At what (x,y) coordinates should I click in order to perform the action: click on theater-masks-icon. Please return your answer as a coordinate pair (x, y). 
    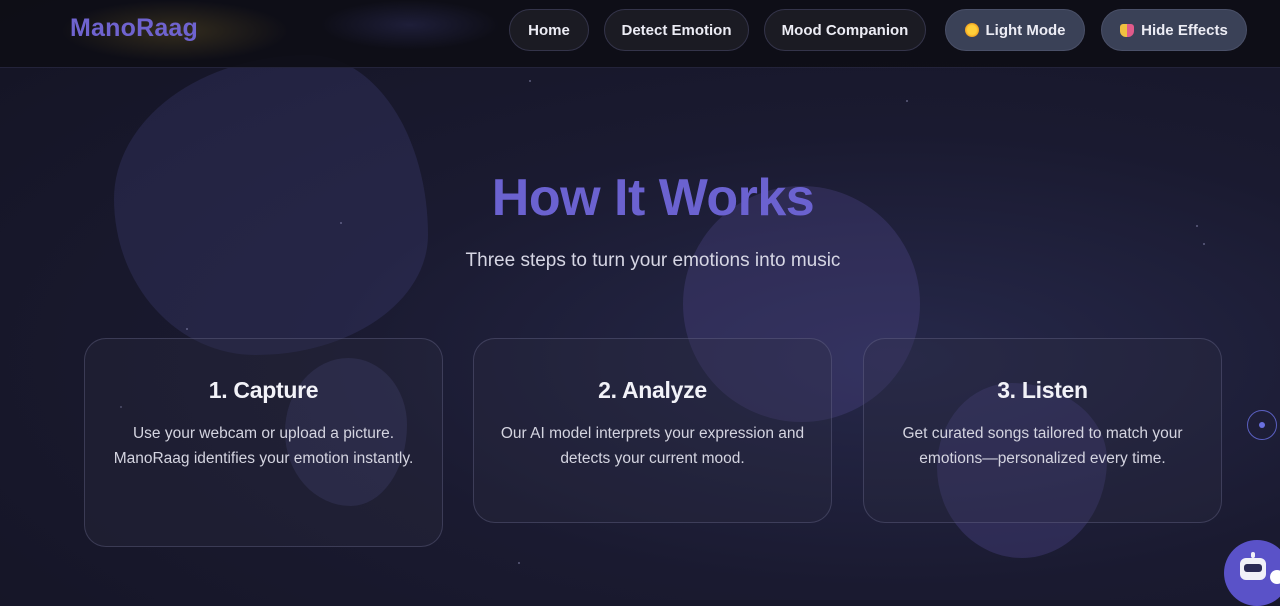
    Looking at the image, I should click on (1127, 30).